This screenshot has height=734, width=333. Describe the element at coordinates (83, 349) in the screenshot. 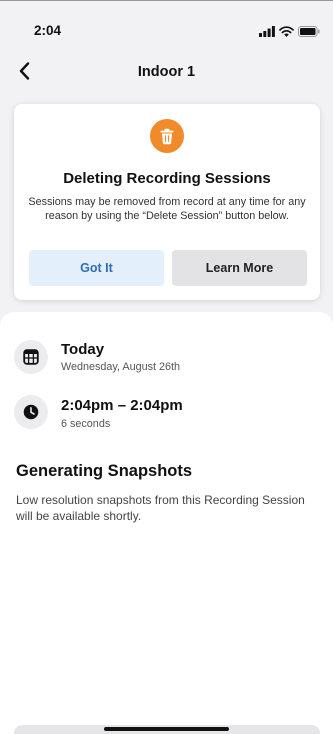

I see `date-title: Today` at that location.